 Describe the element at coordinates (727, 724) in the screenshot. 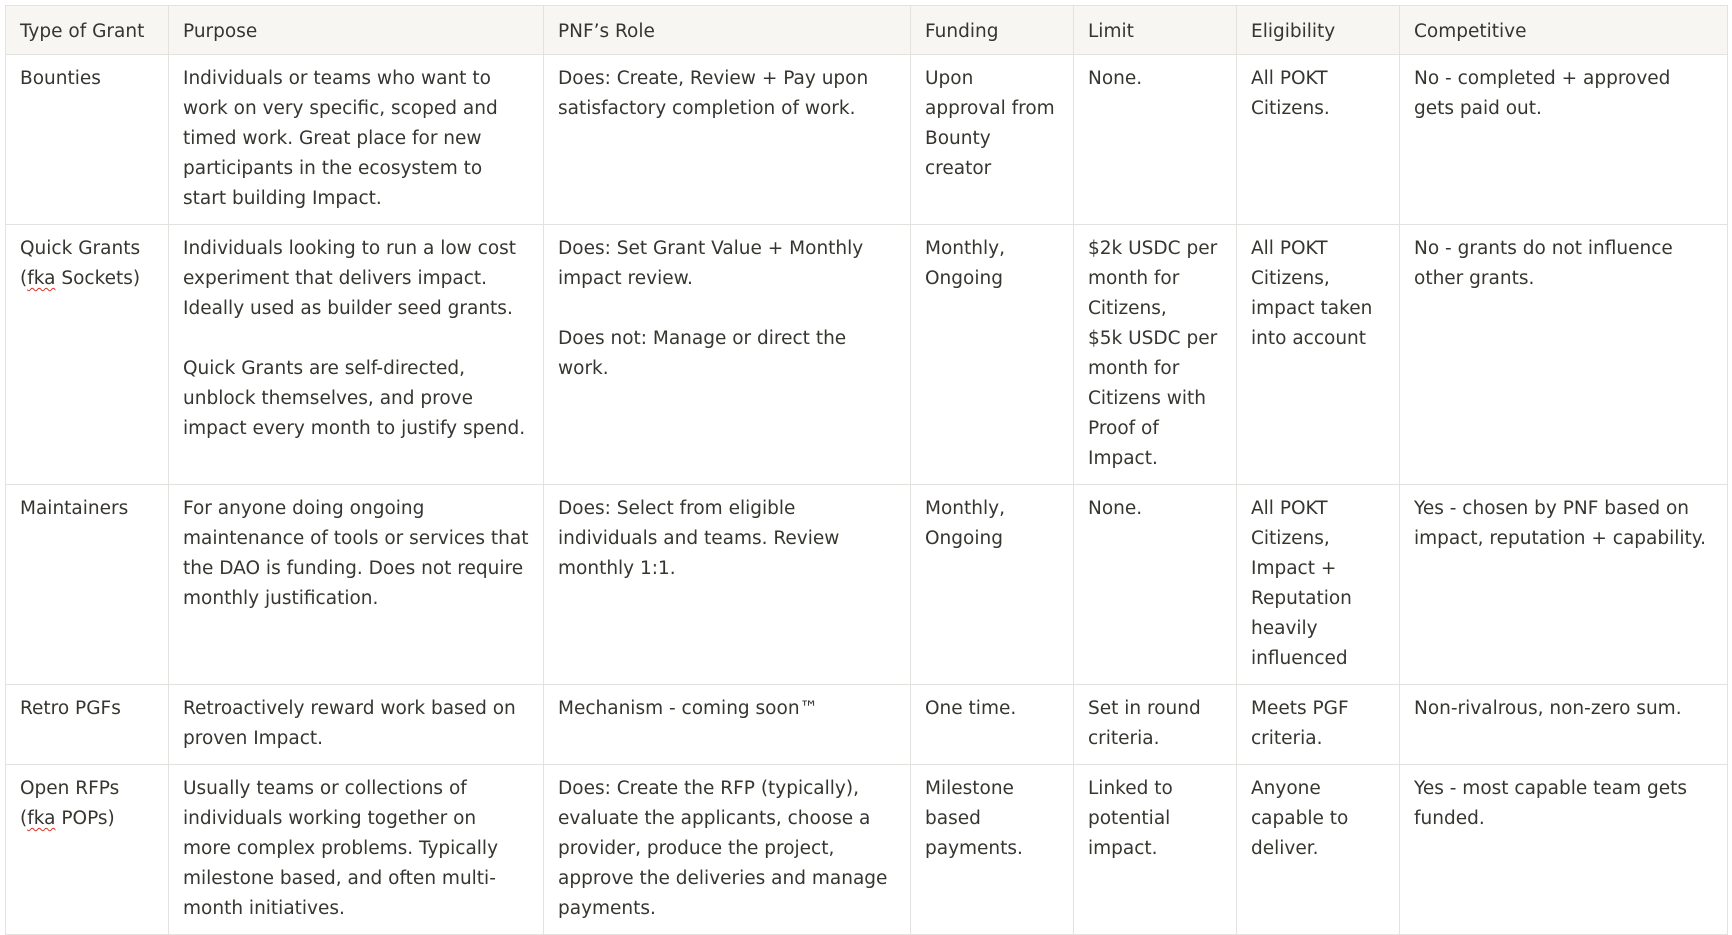

I see `cell-role: Mechanism - coming soon™` at that location.